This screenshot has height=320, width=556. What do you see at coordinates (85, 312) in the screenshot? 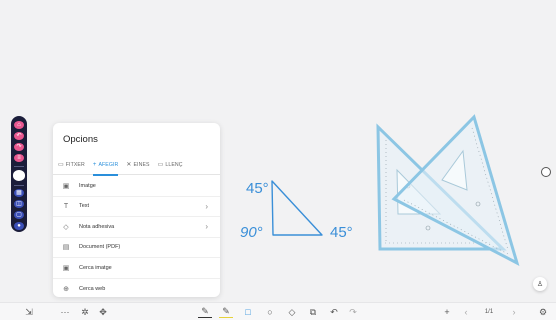
I see `tools-icon: ✲` at bounding box center [85, 312].